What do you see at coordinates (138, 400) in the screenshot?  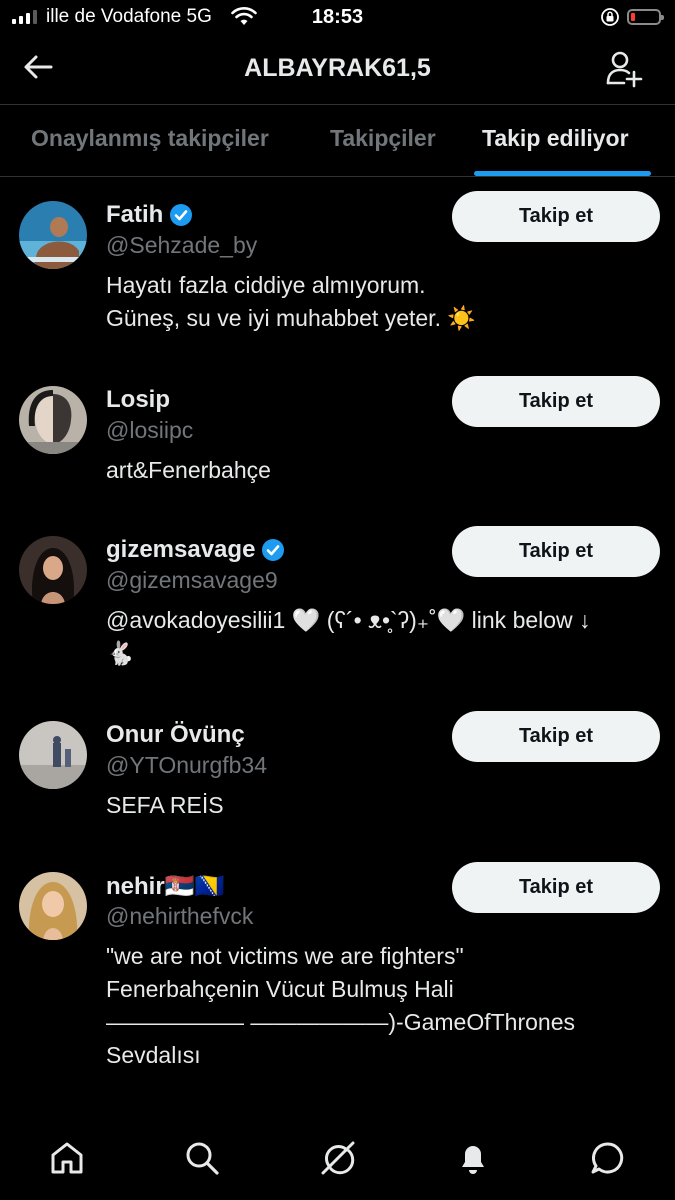 I see `user-name: Losip` at bounding box center [138, 400].